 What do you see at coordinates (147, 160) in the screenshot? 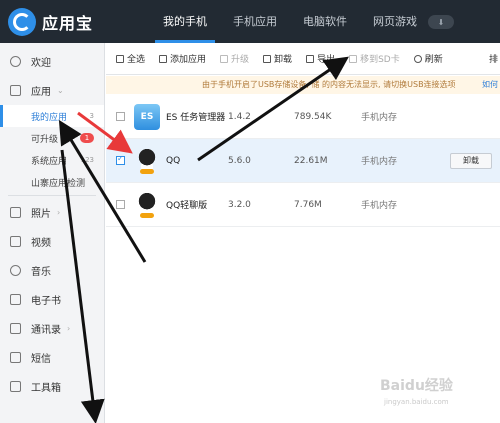
I see `qq-icon` at bounding box center [147, 160].